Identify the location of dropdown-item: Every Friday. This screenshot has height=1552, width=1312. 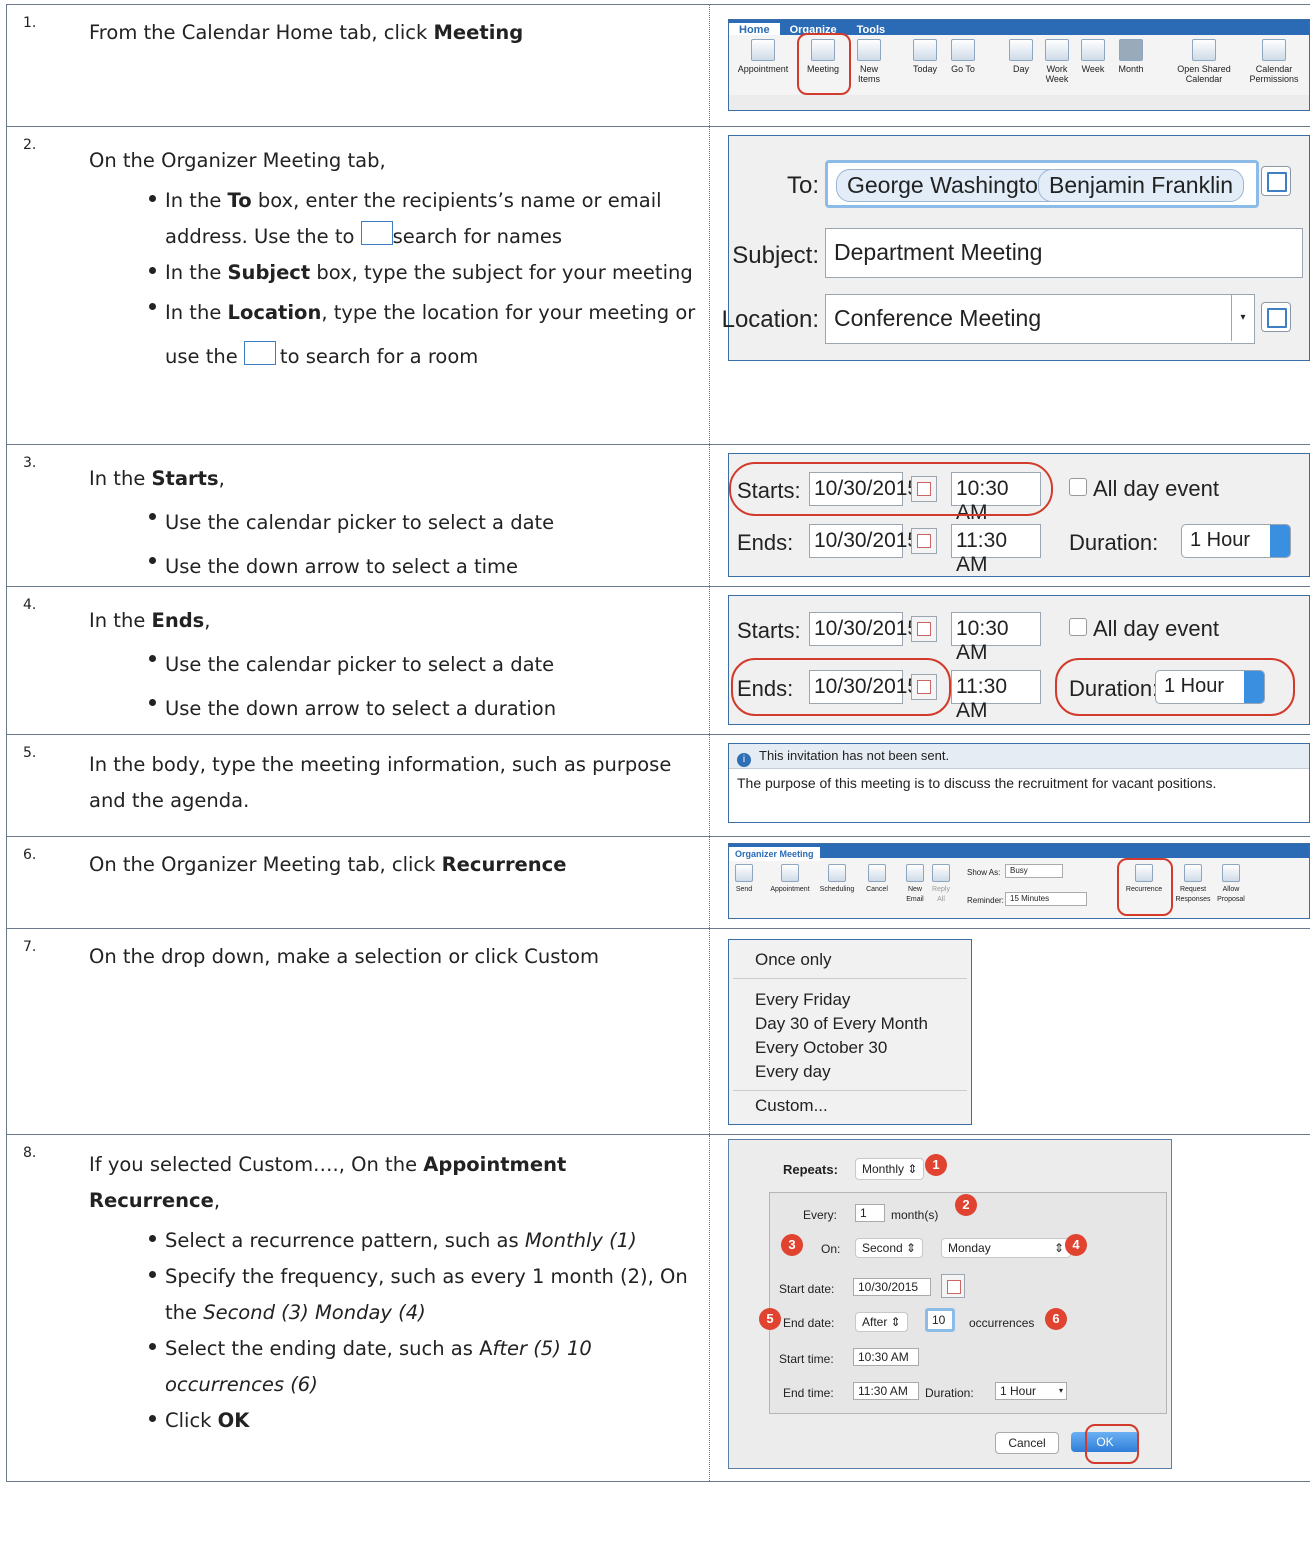
(802, 1000).